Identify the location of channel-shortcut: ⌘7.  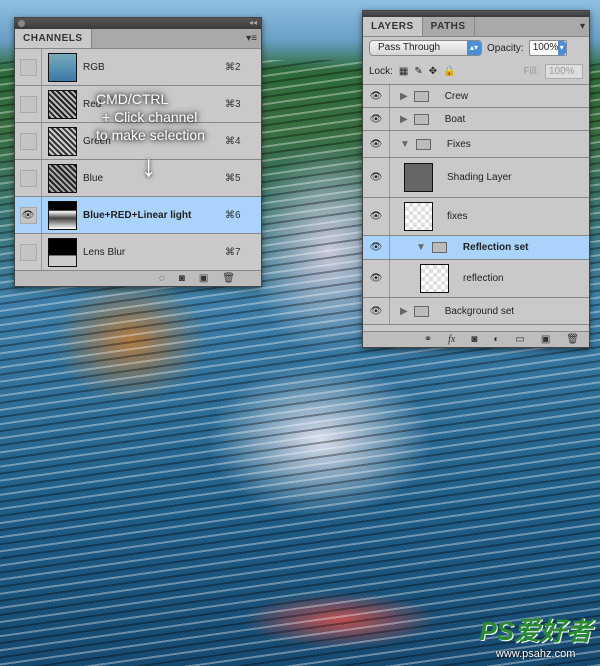
(233, 252).